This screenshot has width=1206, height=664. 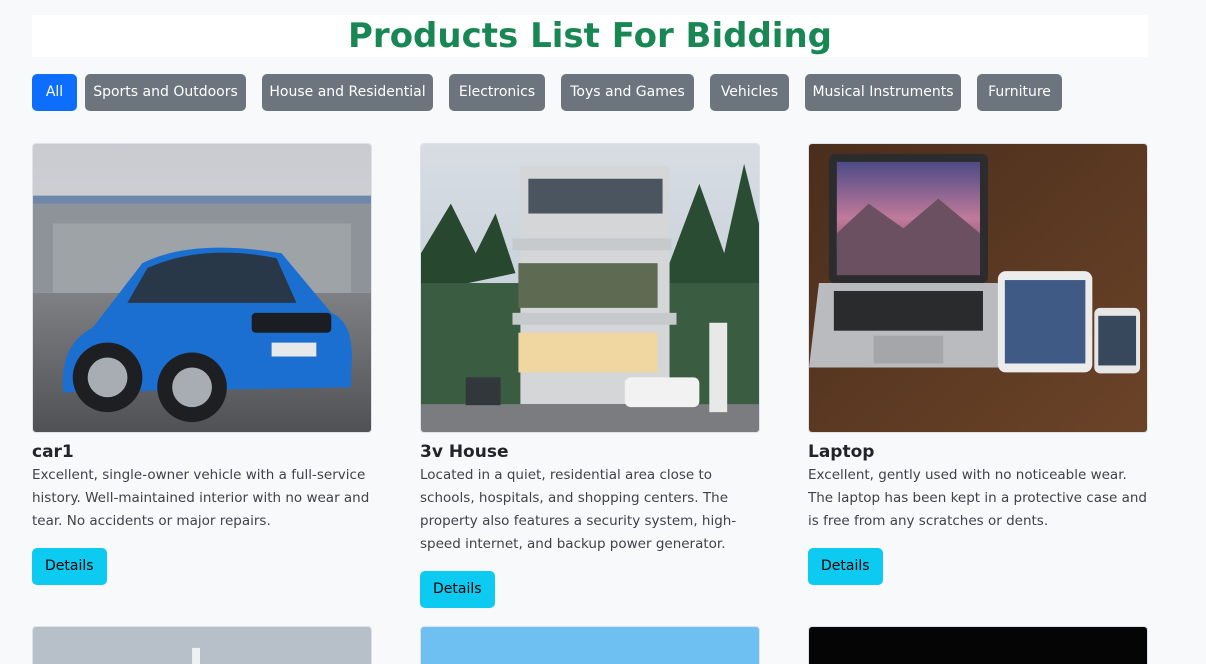 I want to click on category-musical-button: Musical Instruments, so click(x=883, y=92).